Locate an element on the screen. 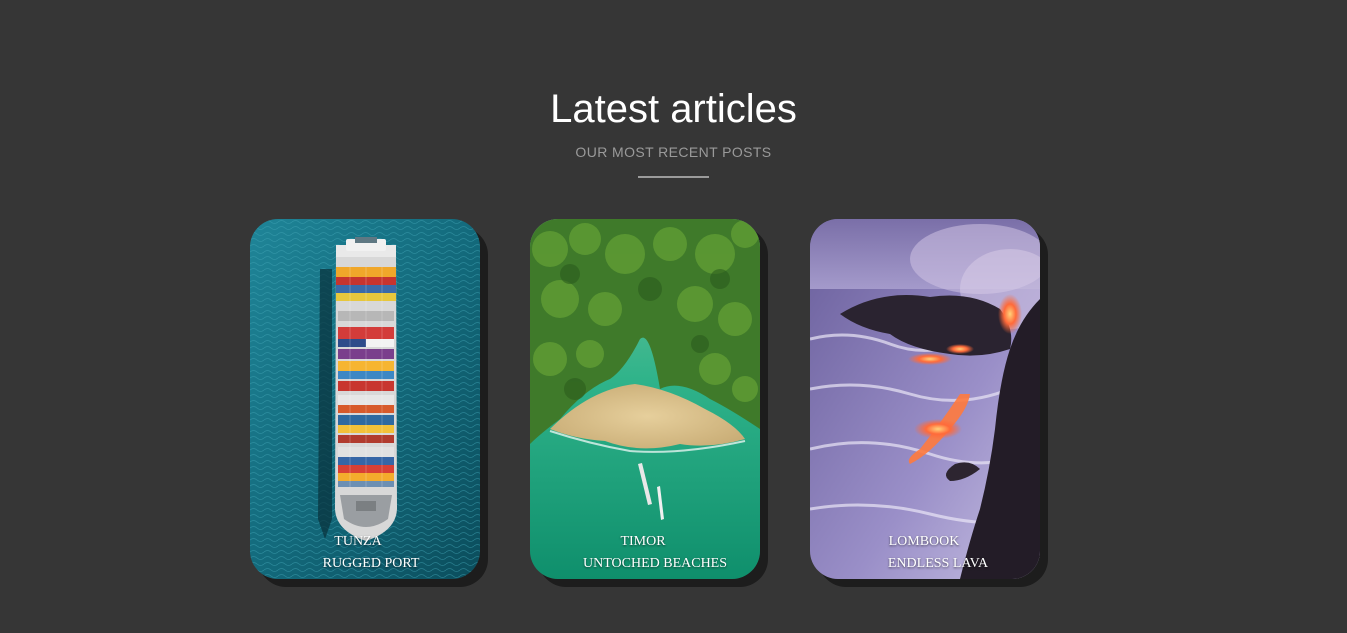  article-card-timor: TIMOR UNTOCHED BEACHES is located at coordinates (645, 399).